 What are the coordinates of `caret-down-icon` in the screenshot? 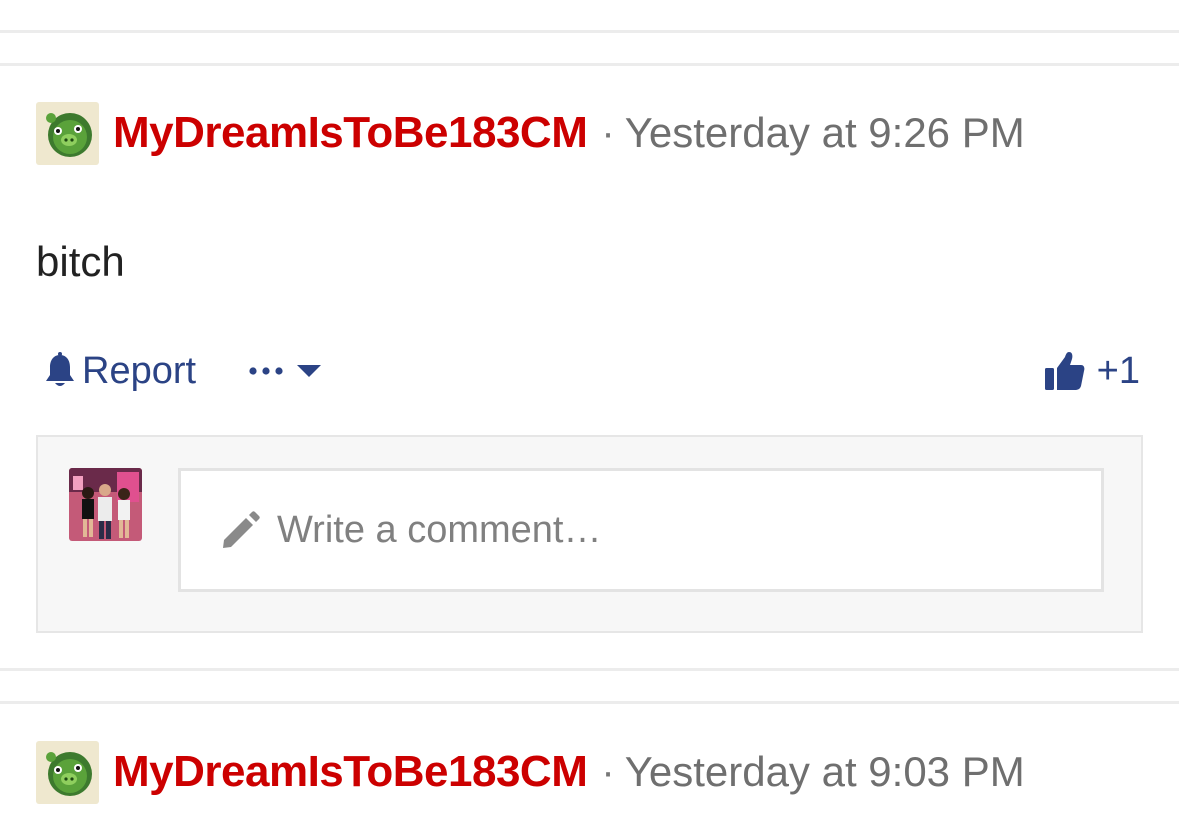 It's located at (309, 371).